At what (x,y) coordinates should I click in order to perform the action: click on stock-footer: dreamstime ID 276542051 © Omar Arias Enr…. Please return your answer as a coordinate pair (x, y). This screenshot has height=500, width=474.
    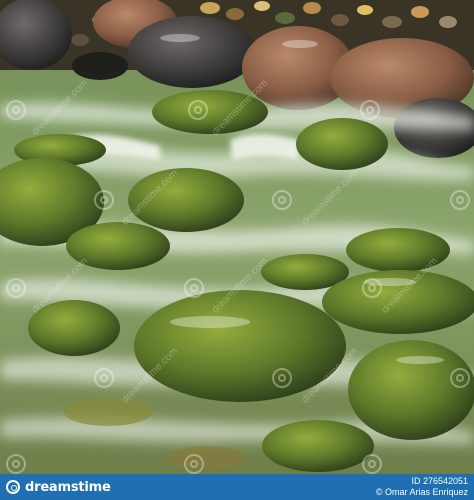
    Looking at the image, I should click on (237, 487).